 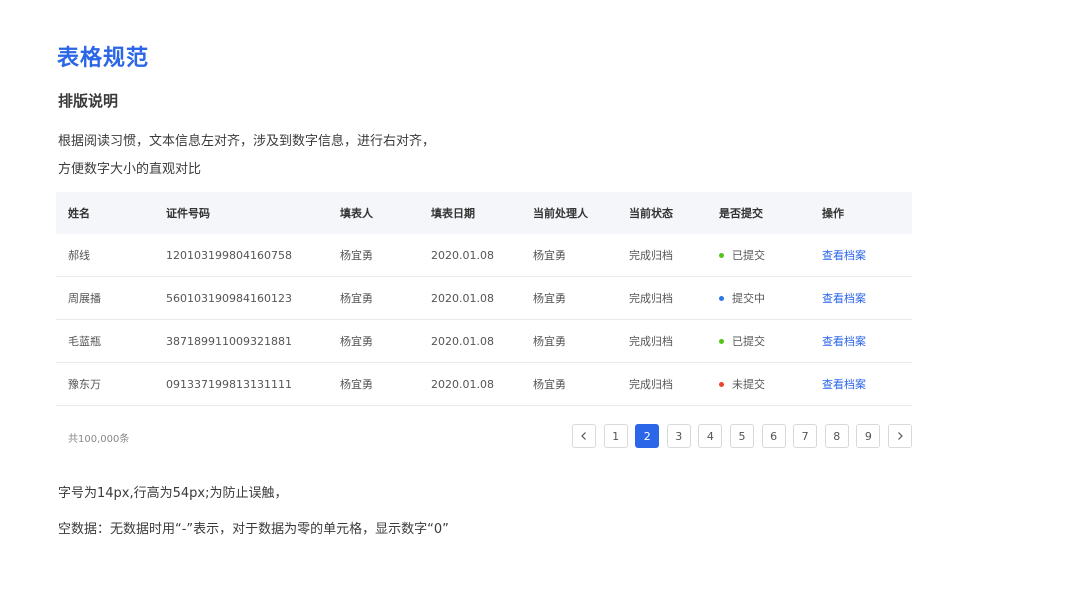 What do you see at coordinates (833, 213) in the screenshot?
I see `header-actions: 操作` at bounding box center [833, 213].